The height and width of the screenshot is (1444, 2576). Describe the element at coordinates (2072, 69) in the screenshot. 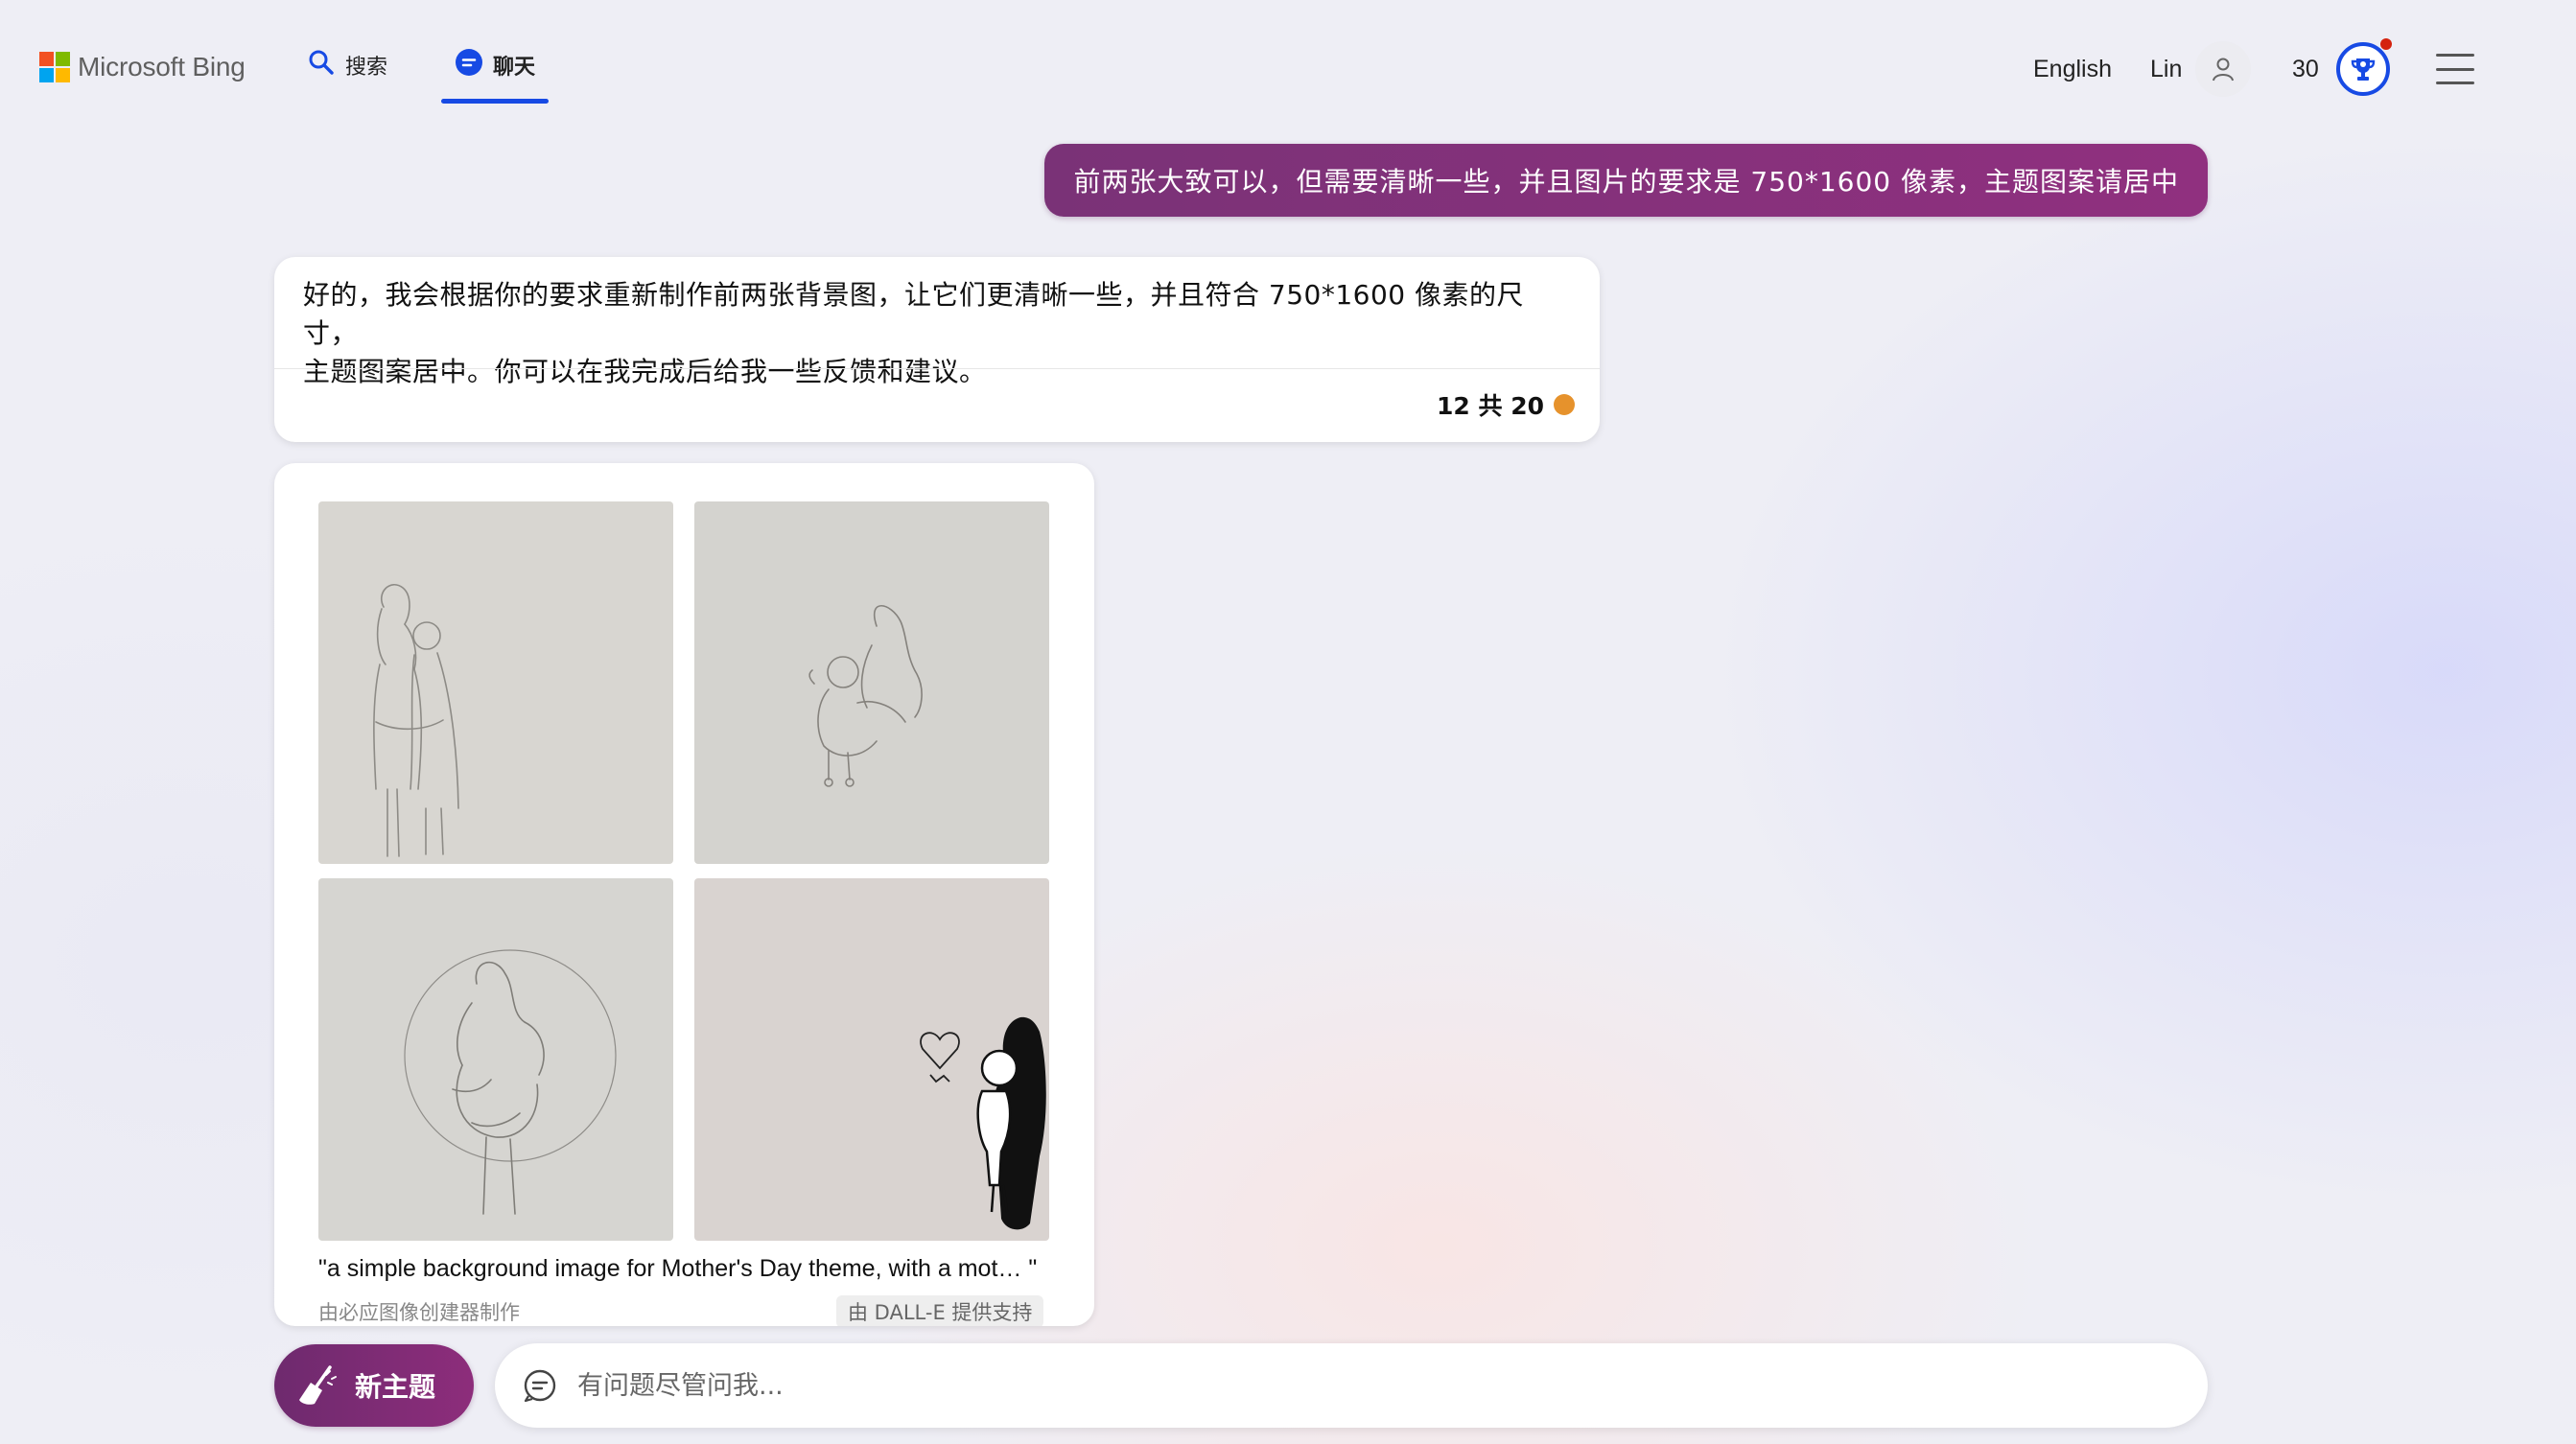

I see `language-switch: English` at that location.